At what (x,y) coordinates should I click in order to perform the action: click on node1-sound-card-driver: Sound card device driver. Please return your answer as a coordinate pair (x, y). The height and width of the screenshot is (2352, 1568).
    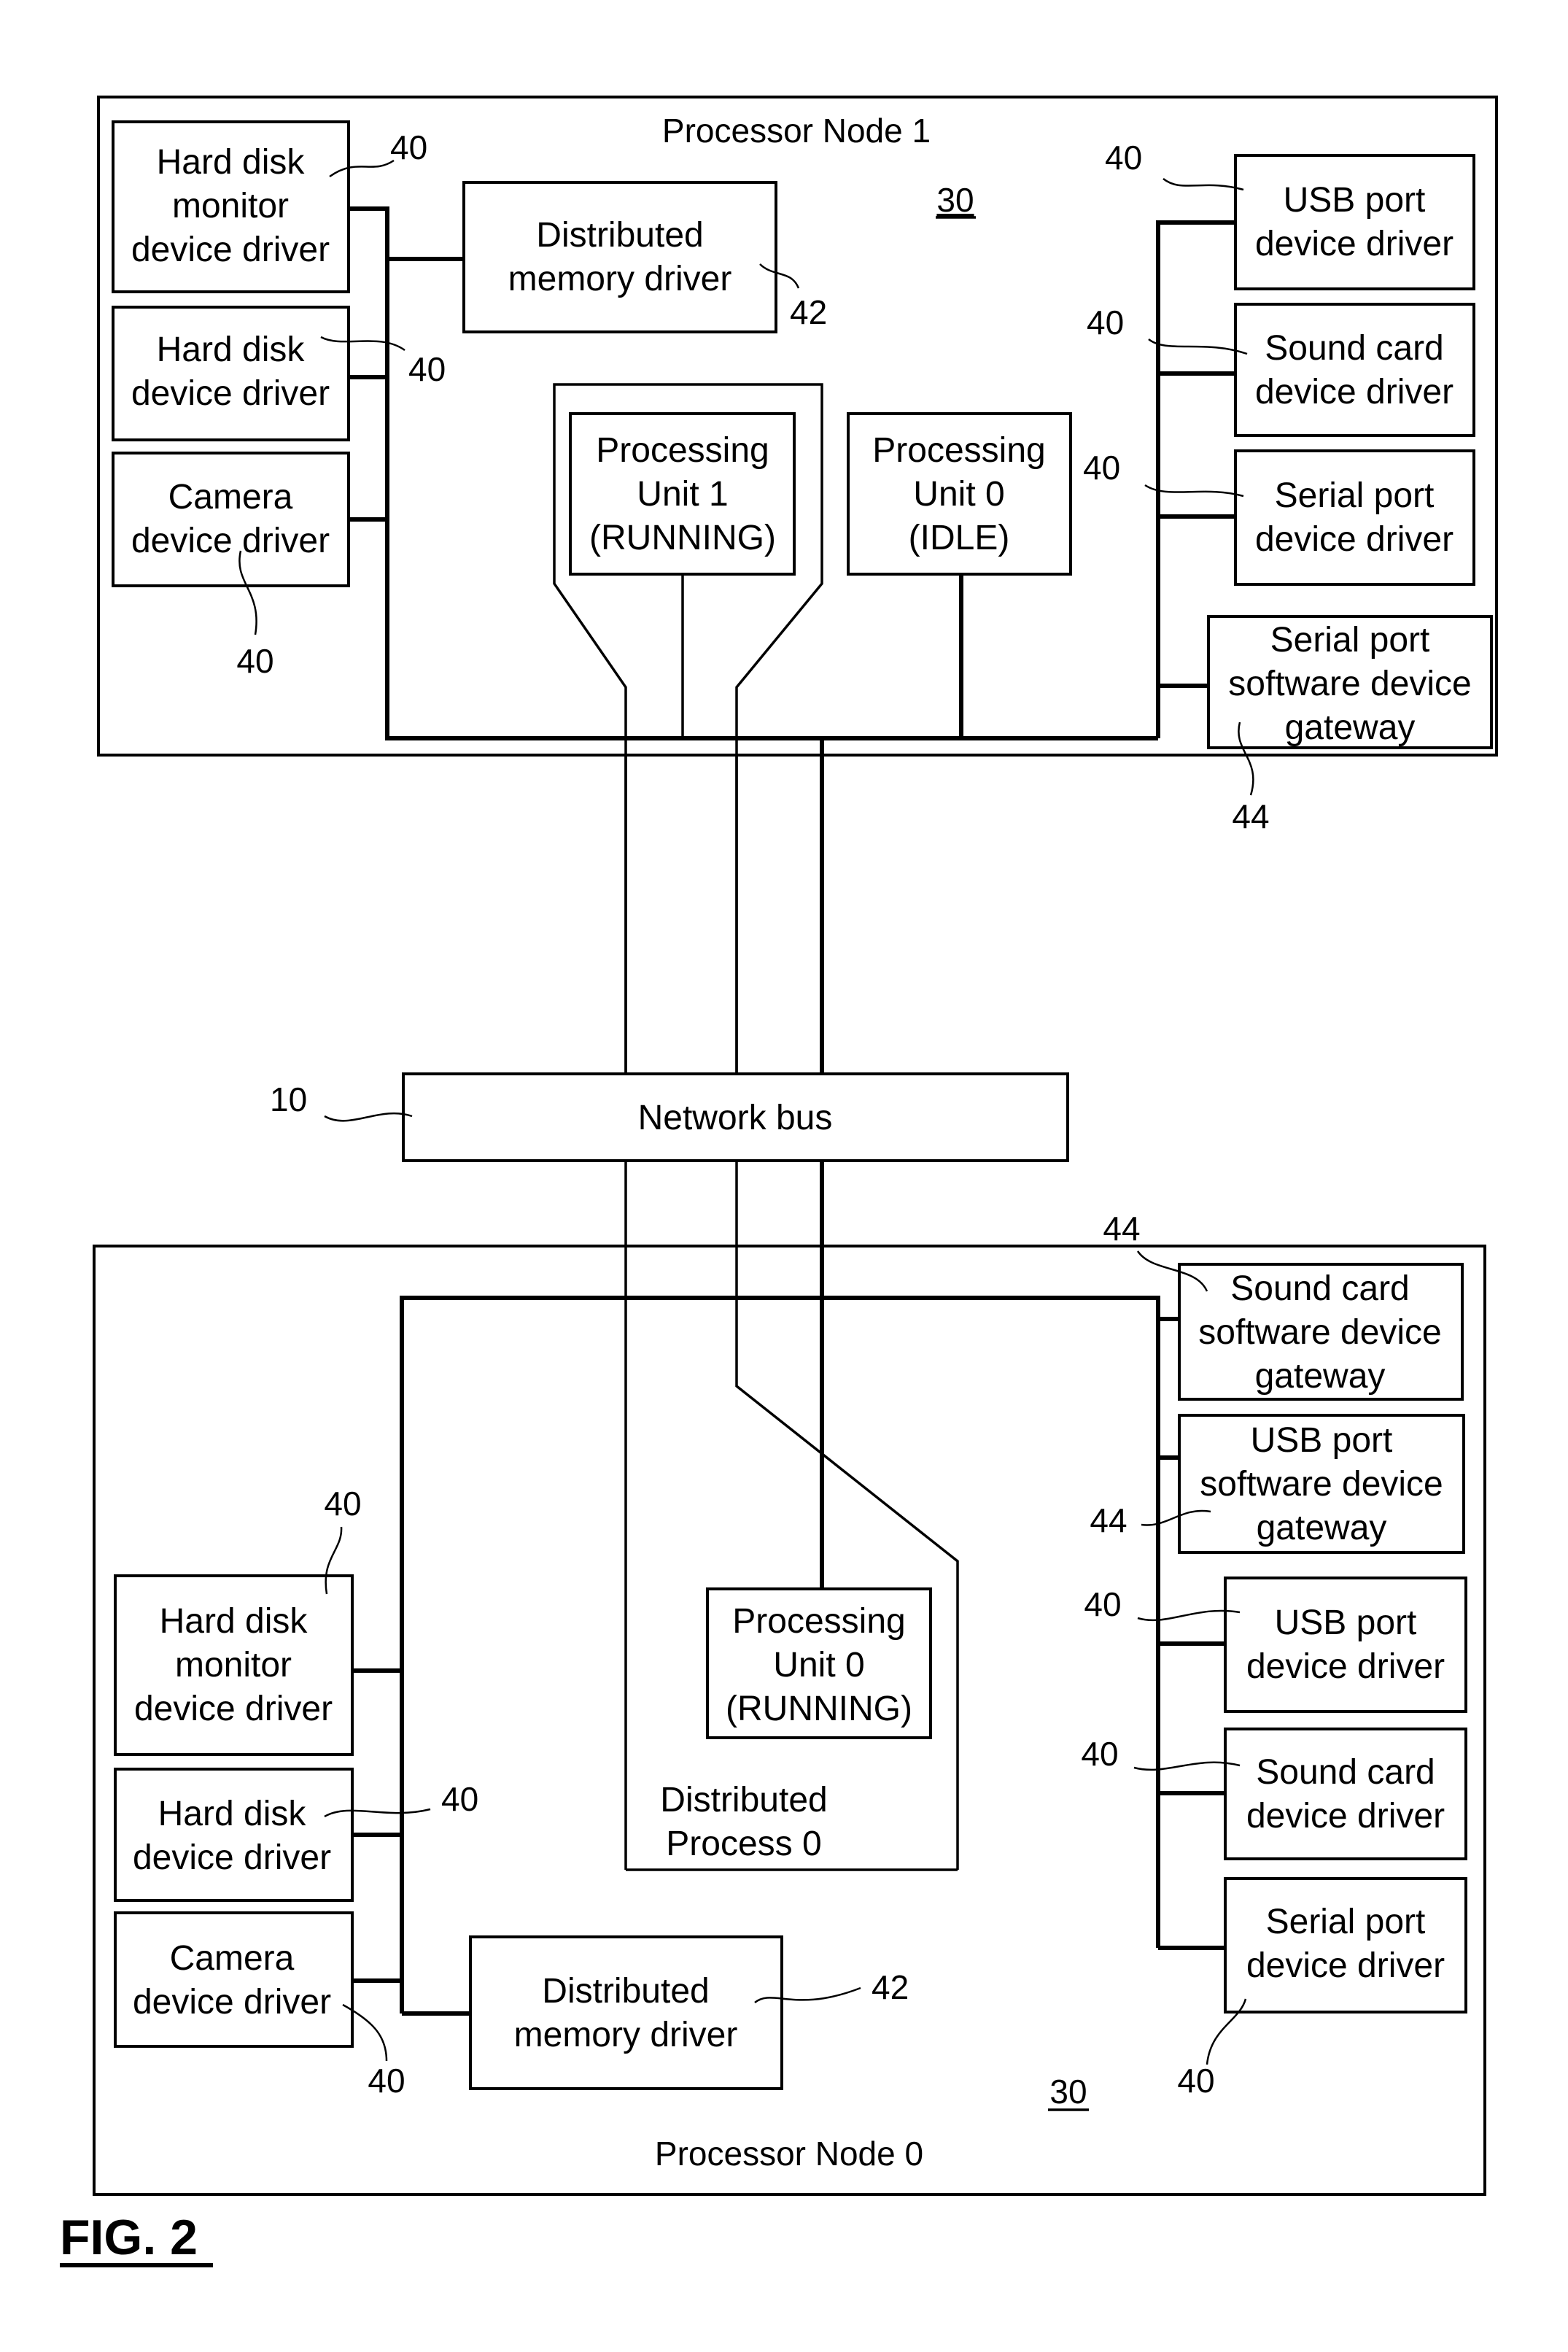
    Looking at the image, I should click on (1354, 370).